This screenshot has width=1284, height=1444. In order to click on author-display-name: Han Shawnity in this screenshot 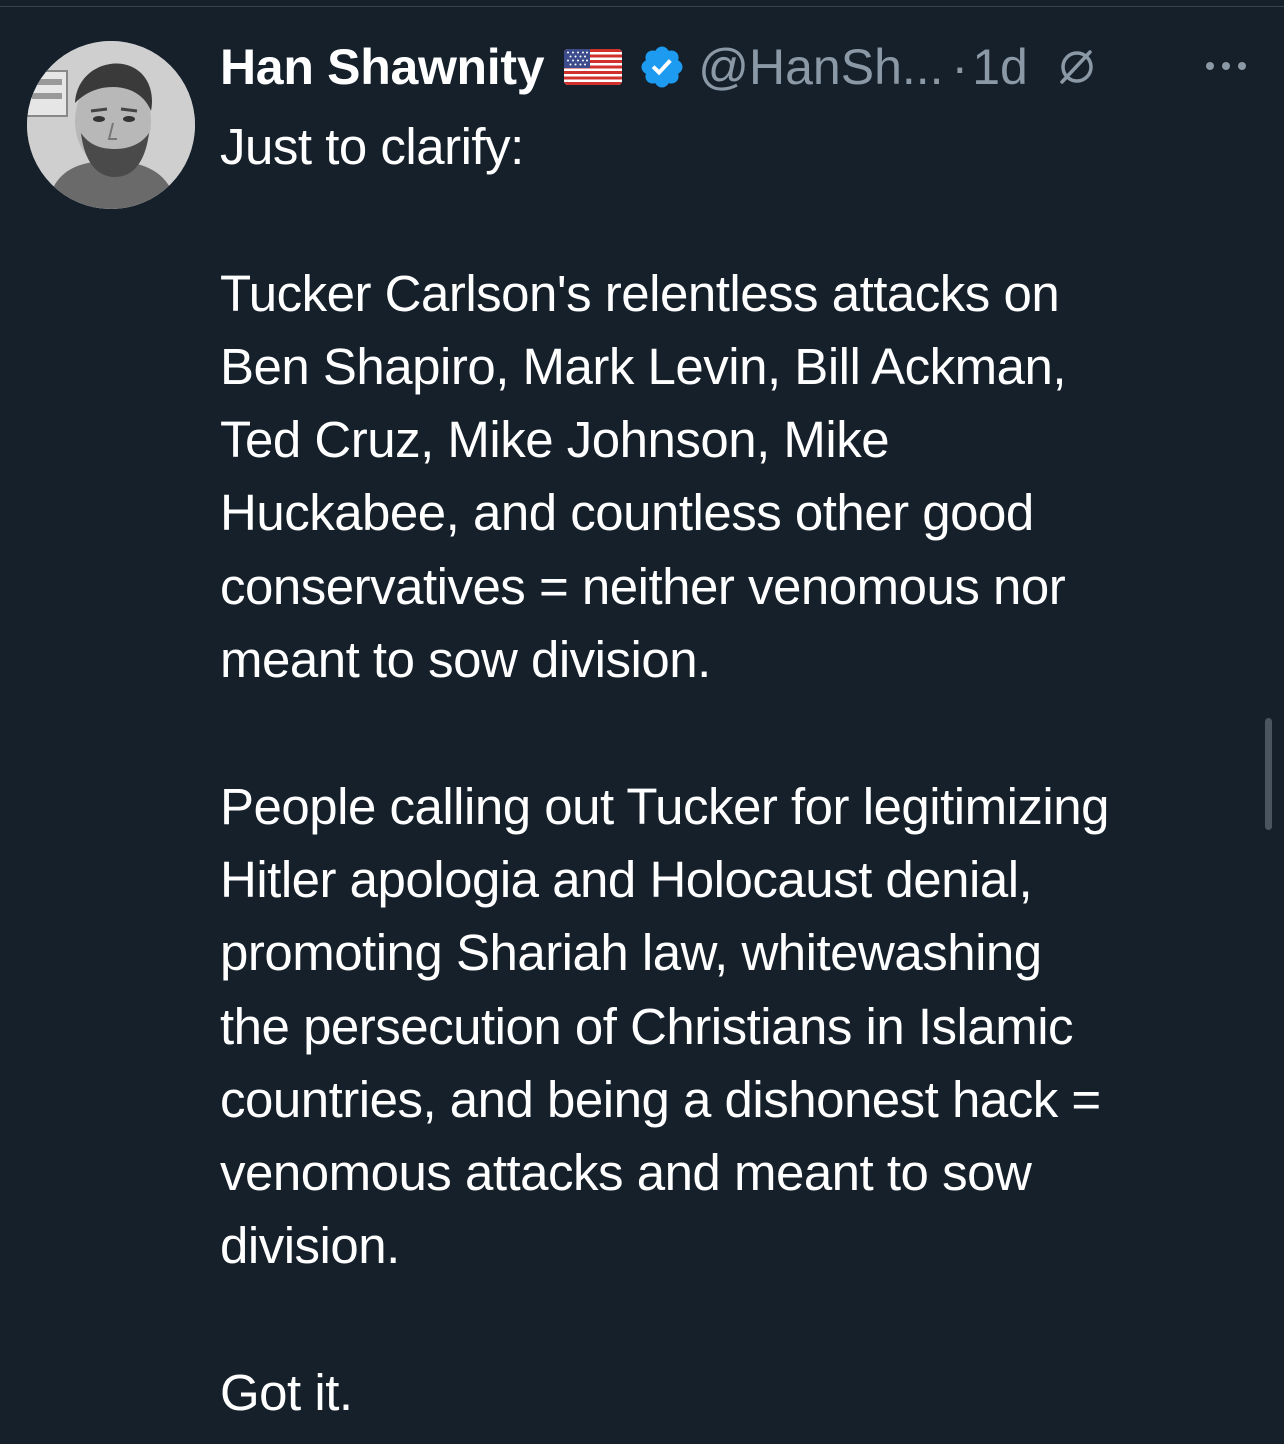, I will do `click(382, 67)`.